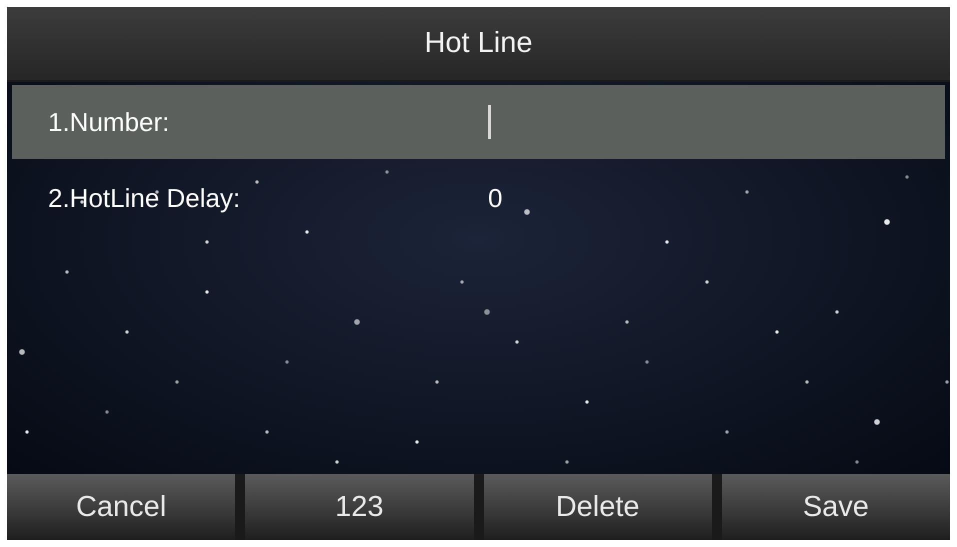  I want to click on input-field: 0, so click(716, 198).